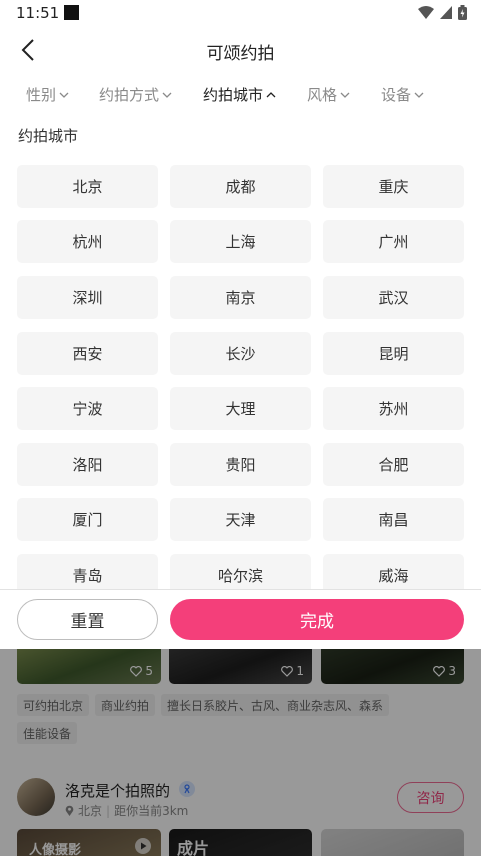 This screenshot has width=481, height=856. What do you see at coordinates (393, 297) in the screenshot?
I see `city-option: 武汉` at bounding box center [393, 297].